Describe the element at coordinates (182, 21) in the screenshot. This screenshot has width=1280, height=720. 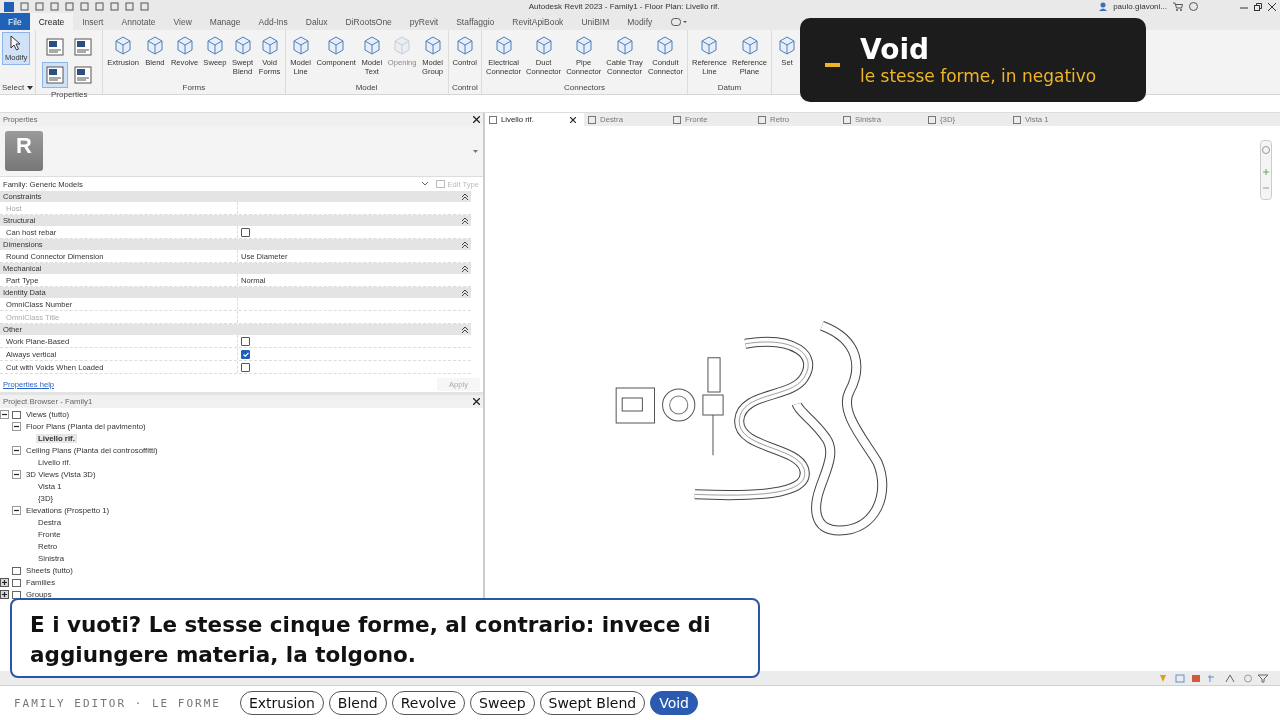
I see `ribbon-tab: View` at that location.